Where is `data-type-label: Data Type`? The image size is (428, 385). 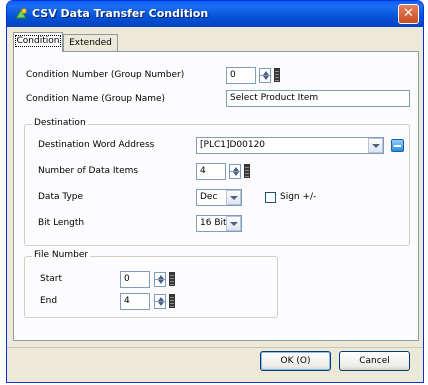 data-type-label: Data Type is located at coordinates (61, 197).